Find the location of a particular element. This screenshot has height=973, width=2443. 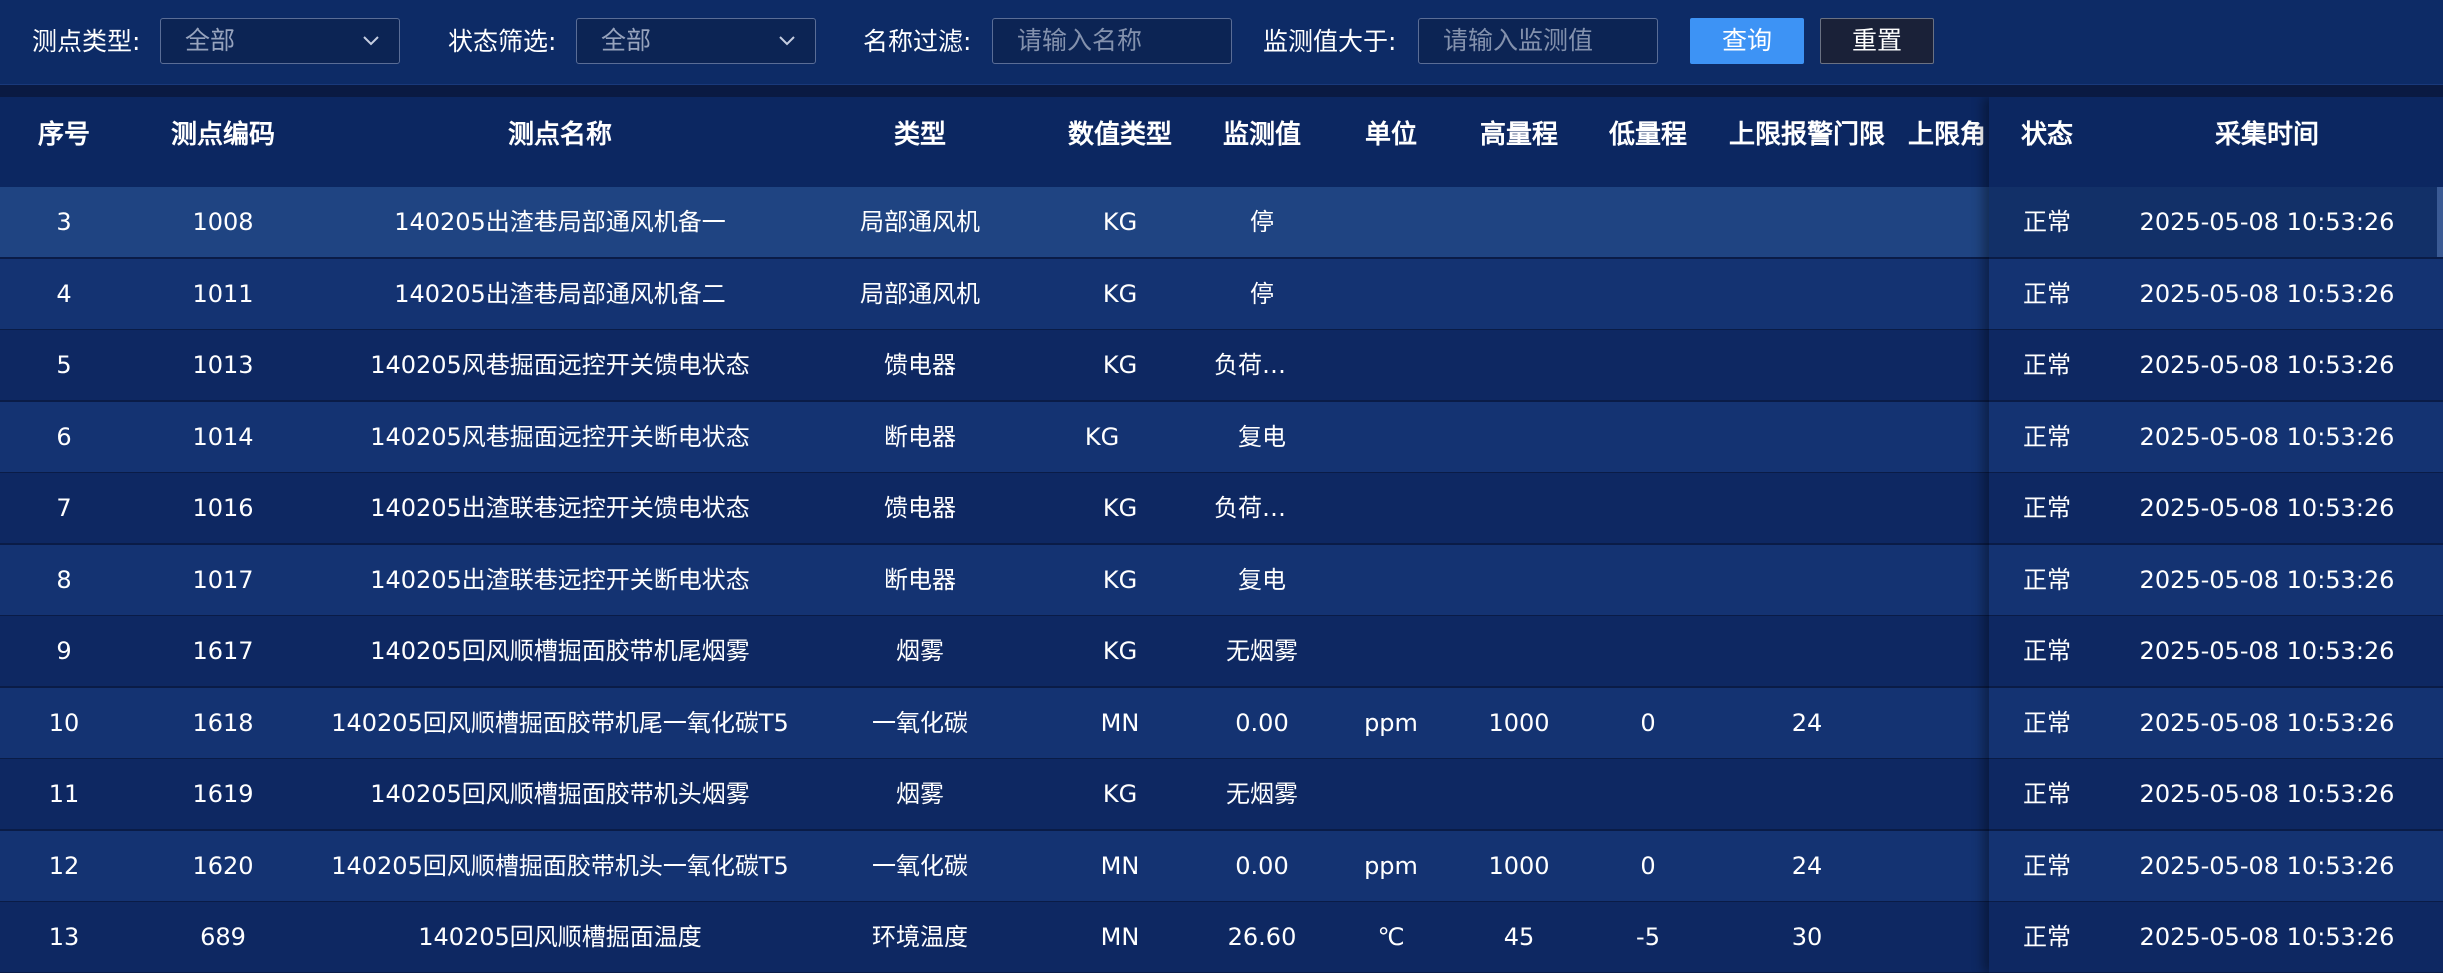

header-status: 状态 is located at coordinates (2047, 135).